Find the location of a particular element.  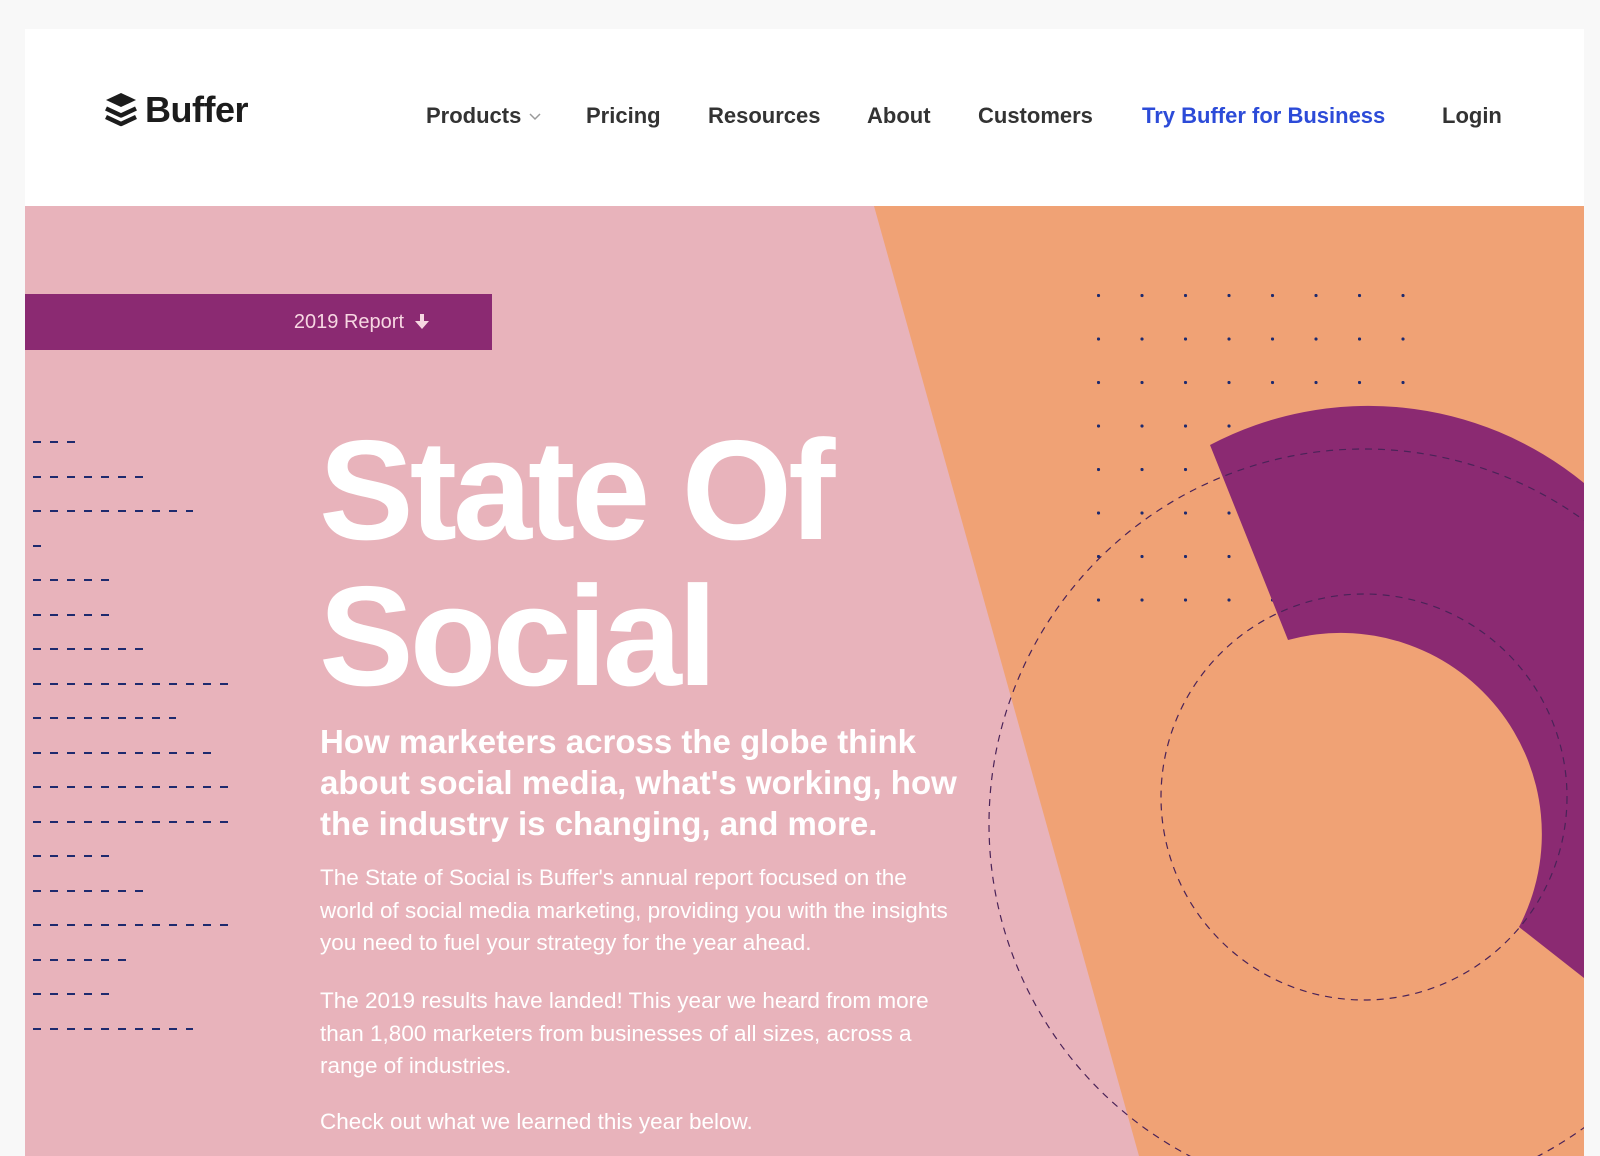

logo-text: Buffer is located at coordinates (197, 109).